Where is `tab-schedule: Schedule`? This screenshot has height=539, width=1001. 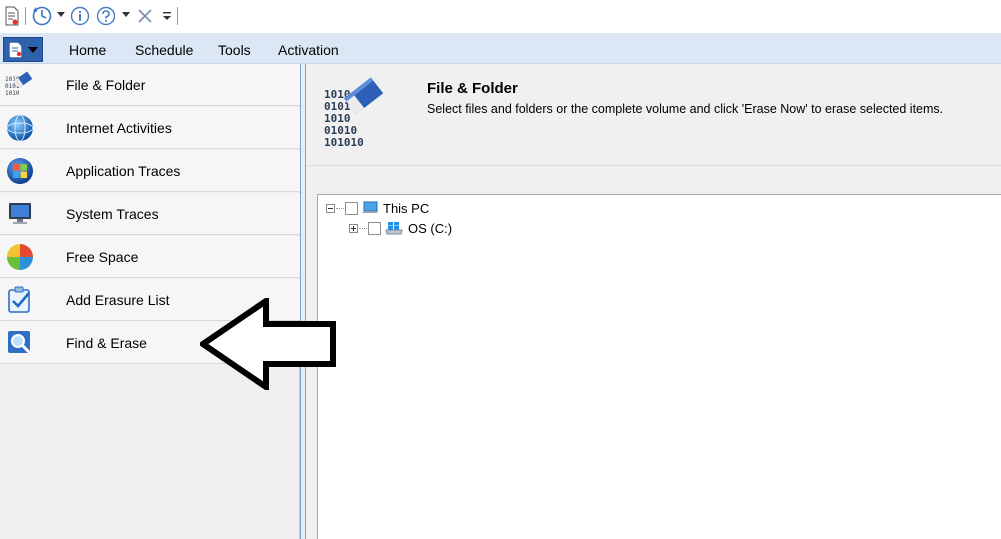
tab-schedule: Schedule is located at coordinates (164, 50).